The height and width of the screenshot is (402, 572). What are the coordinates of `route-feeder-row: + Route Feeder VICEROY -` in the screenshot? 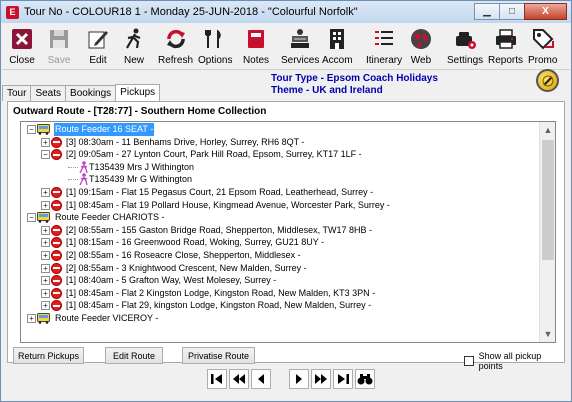 It's located at (280, 318).